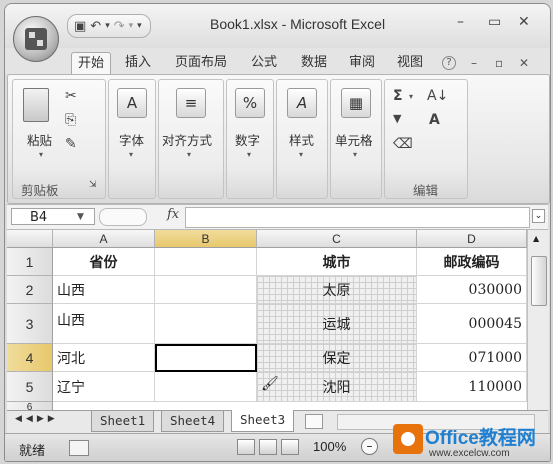 Image resolution: width=553 pixels, height=464 pixels. I want to click on cell-d4: 071000, so click(472, 358).